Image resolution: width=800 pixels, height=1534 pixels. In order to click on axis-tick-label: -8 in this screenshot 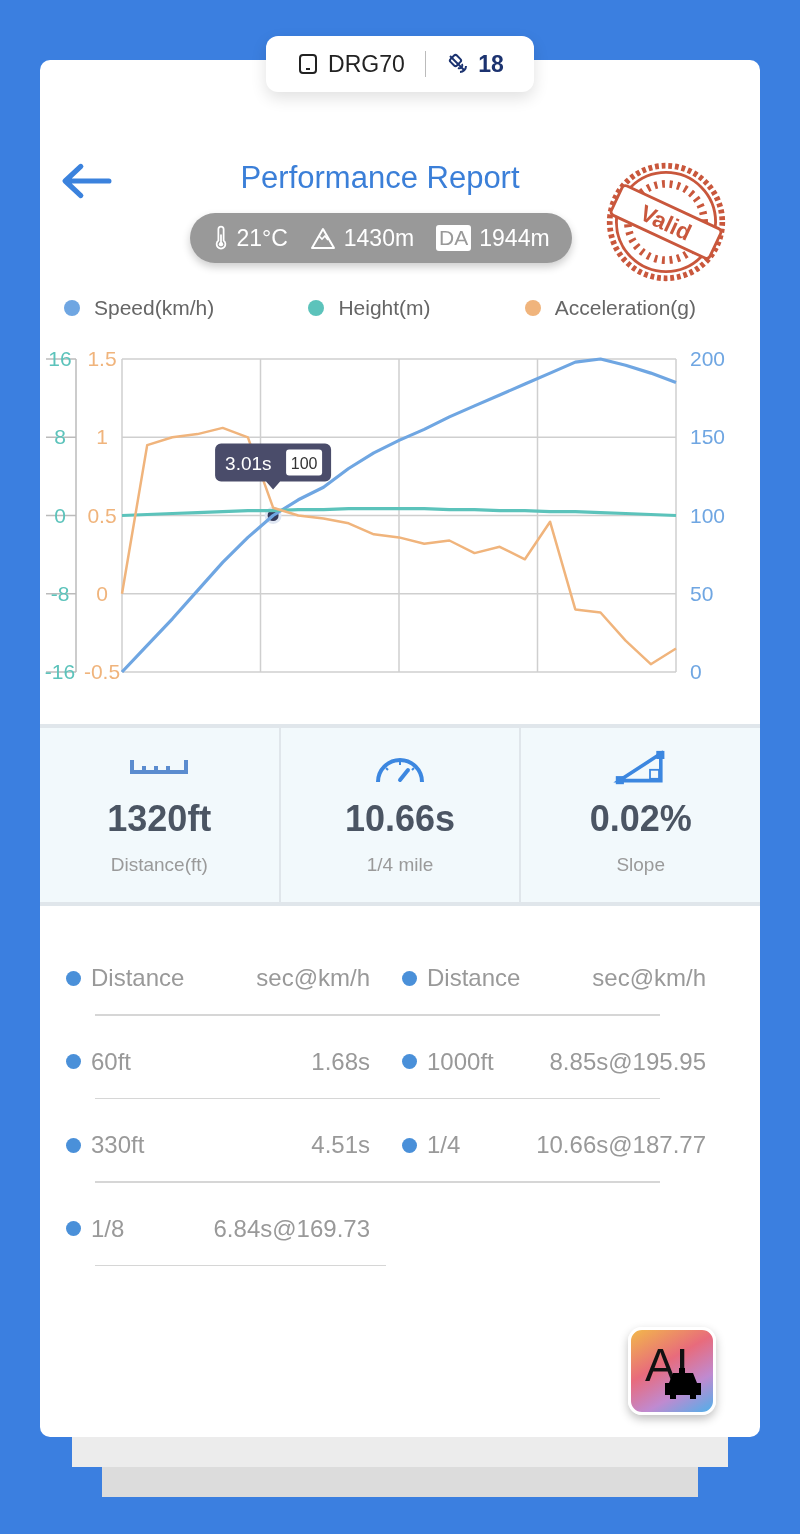, I will do `click(60, 593)`.